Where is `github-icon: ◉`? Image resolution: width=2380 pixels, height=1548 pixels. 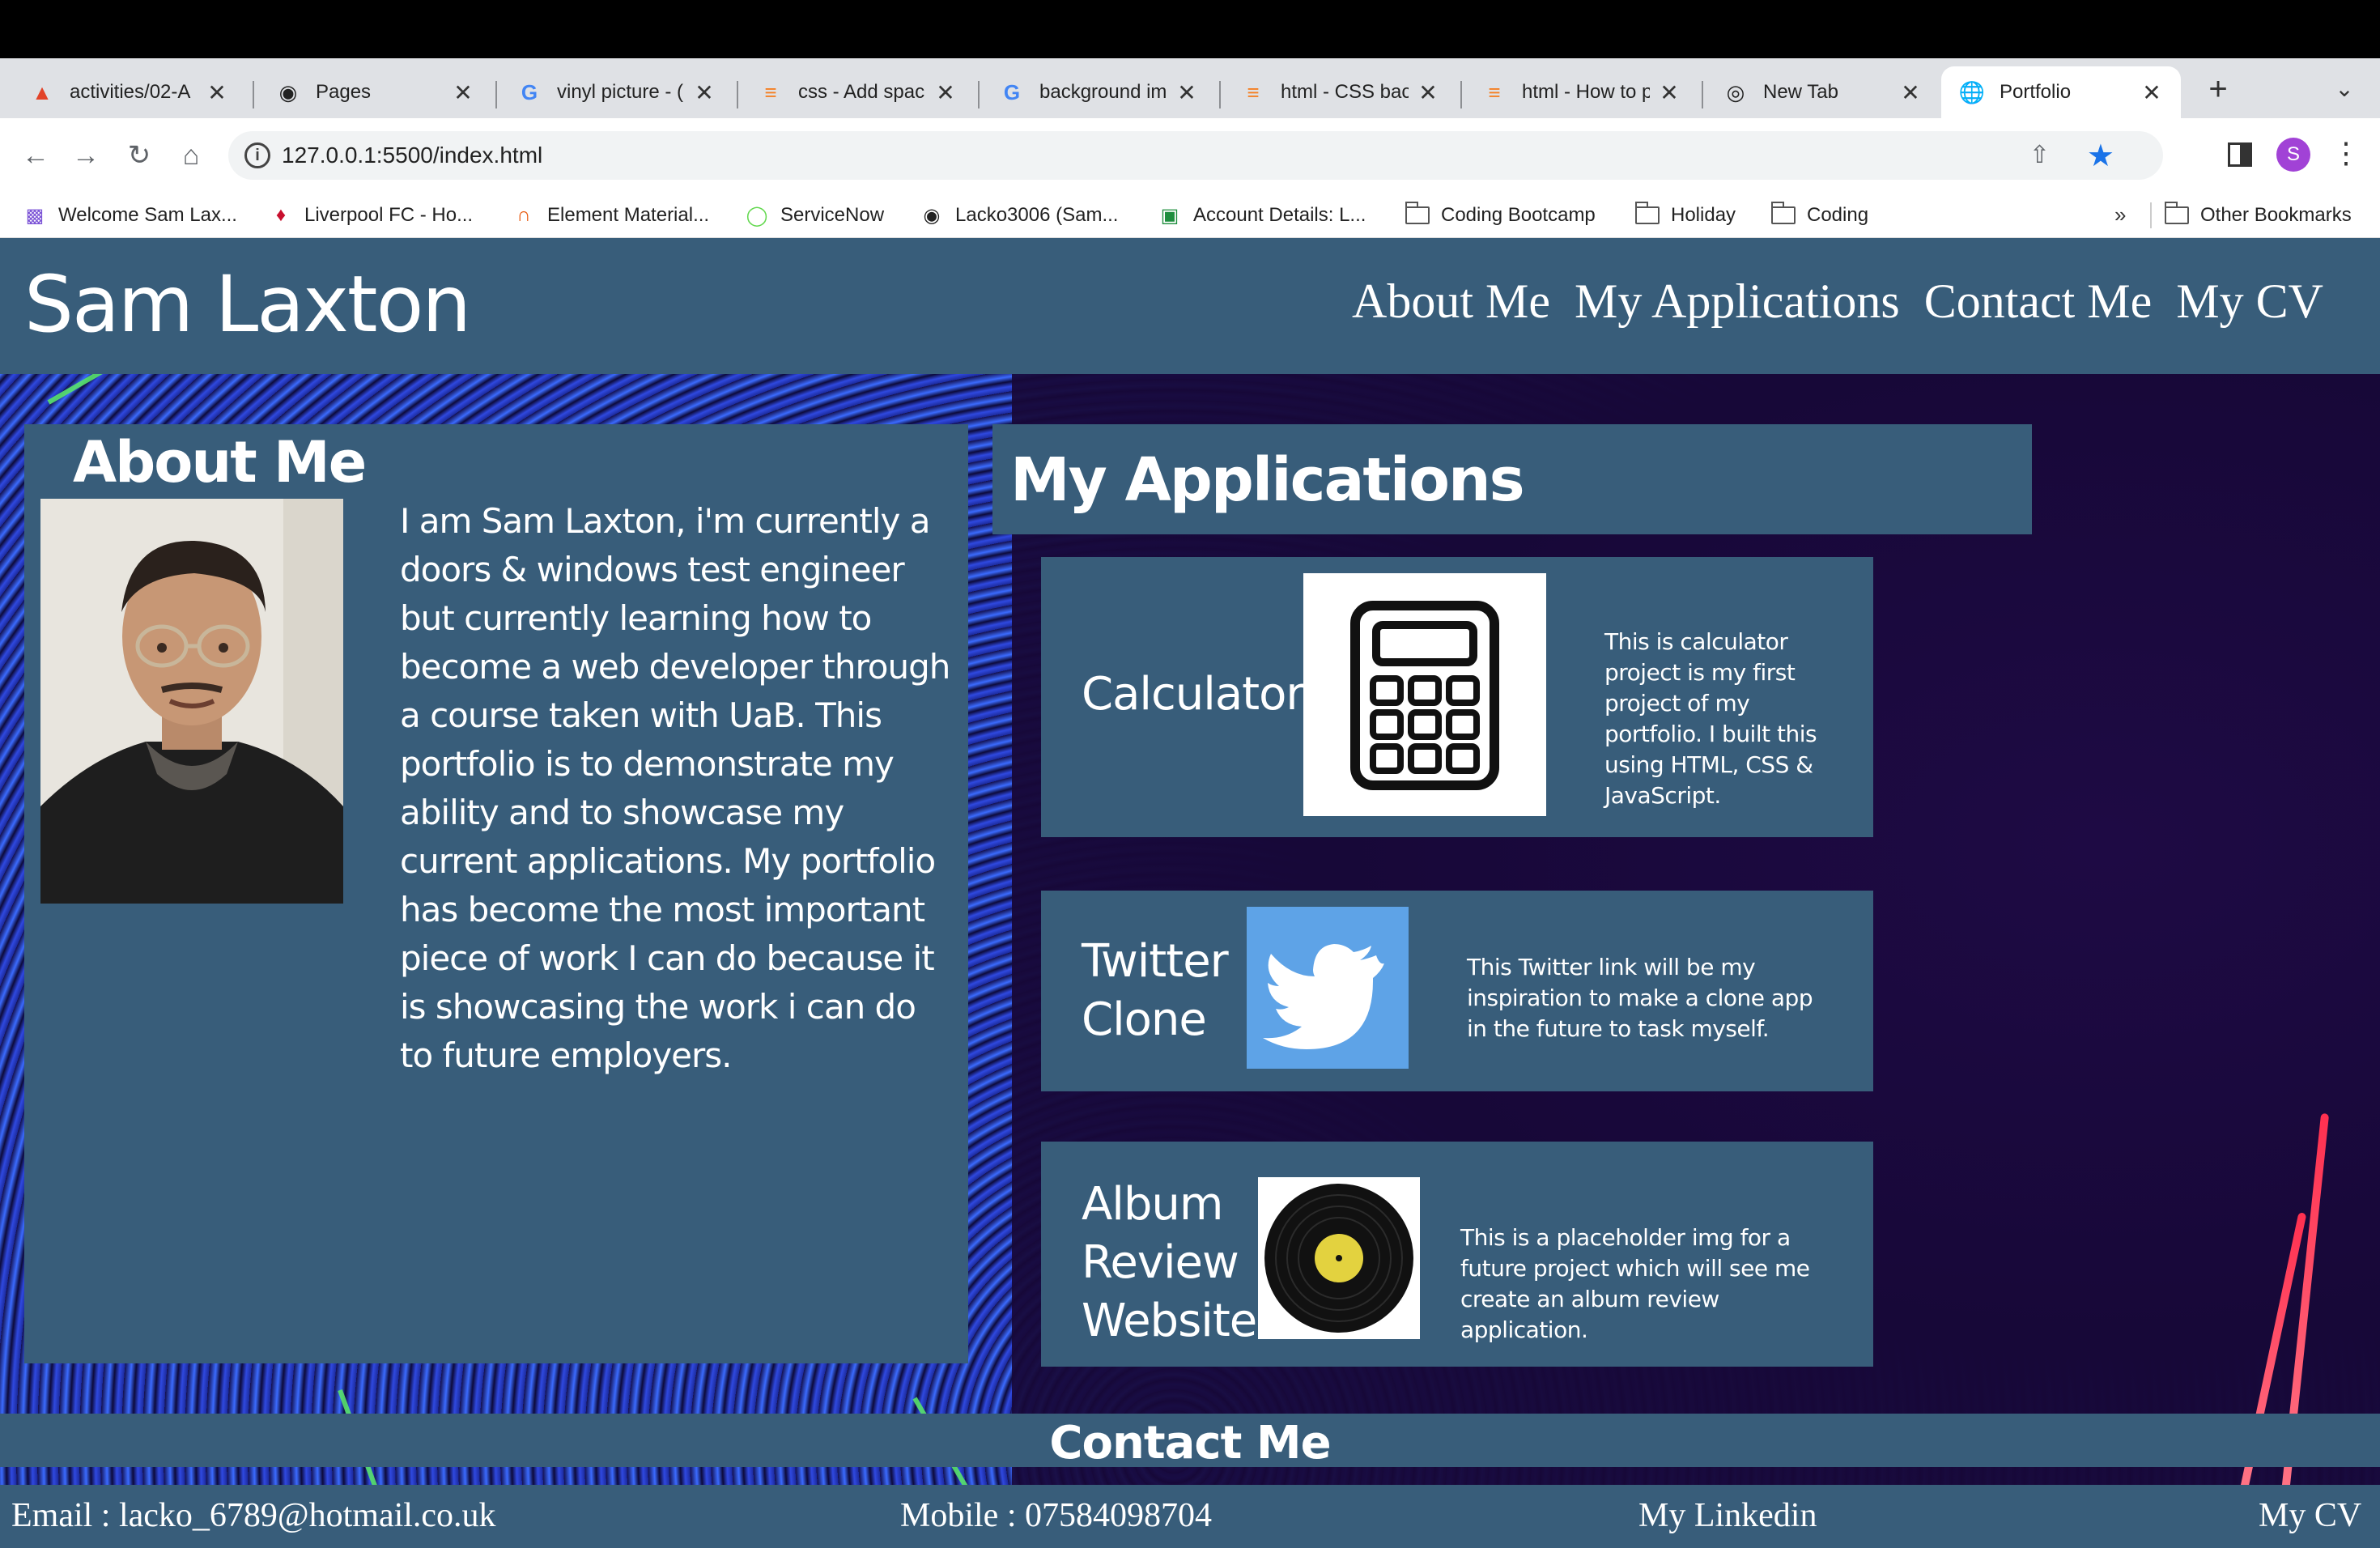 github-icon: ◉ is located at coordinates (932, 216).